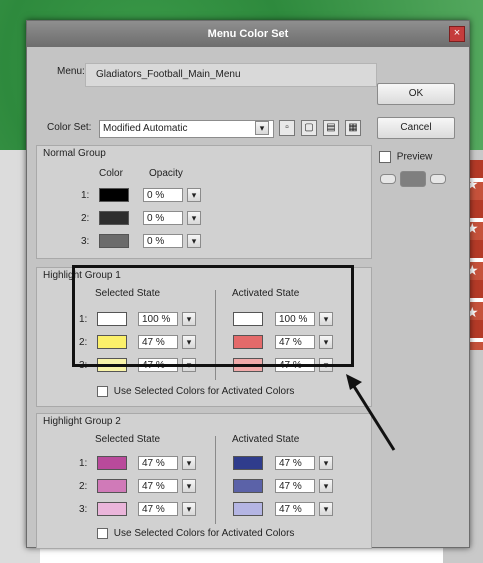  I want to click on annotation-rectangle, so click(213, 316).